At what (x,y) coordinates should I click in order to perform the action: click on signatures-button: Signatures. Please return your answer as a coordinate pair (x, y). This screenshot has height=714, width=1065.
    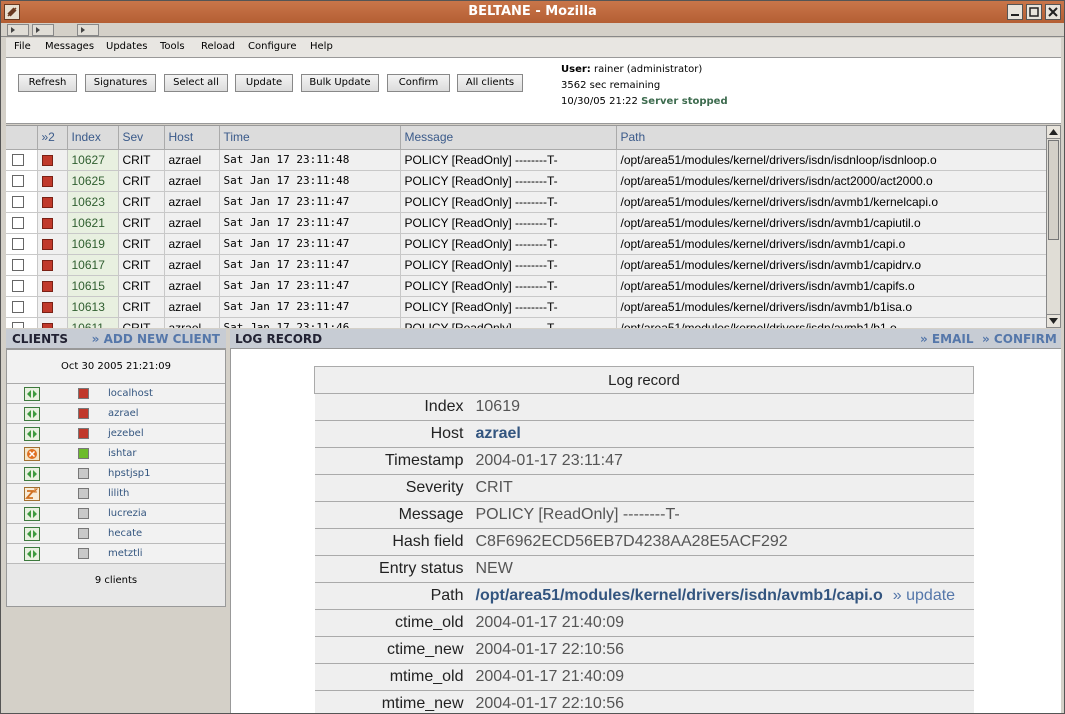
    Looking at the image, I should click on (120, 83).